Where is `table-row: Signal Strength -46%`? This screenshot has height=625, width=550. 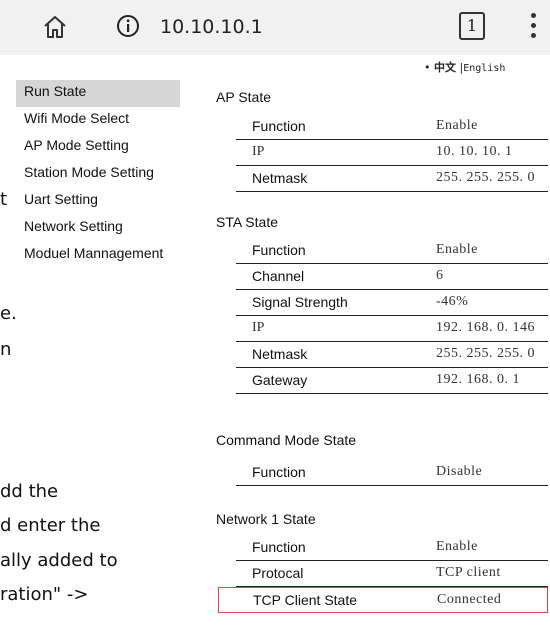 table-row: Signal Strength -46% is located at coordinates (392, 303).